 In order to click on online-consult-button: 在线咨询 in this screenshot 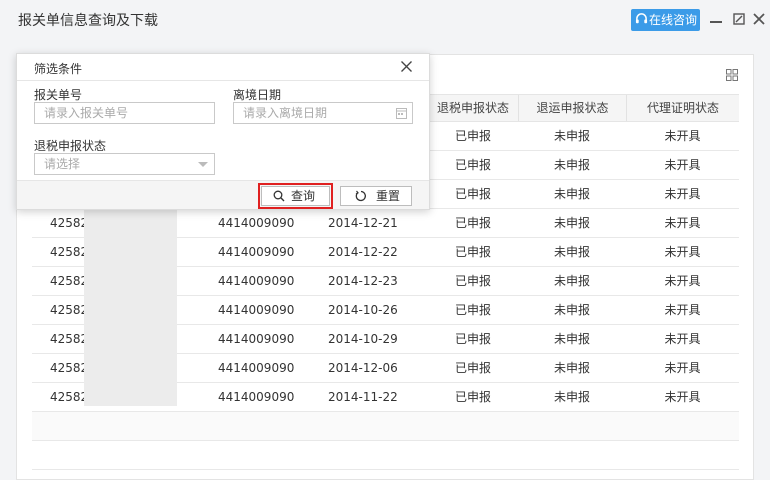, I will do `click(665, 20)`.